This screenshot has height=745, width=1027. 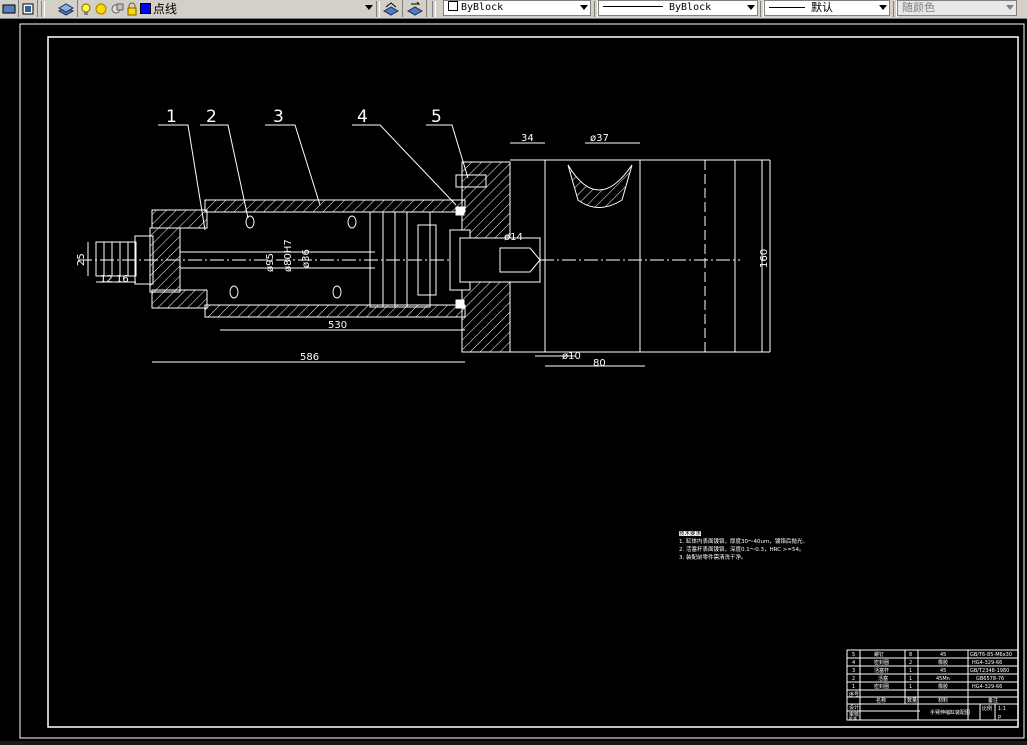 What do you see at coordinates (145, 8) in the screenshot?
I see `layer-color-swatch` at bounding box center [145, 8].